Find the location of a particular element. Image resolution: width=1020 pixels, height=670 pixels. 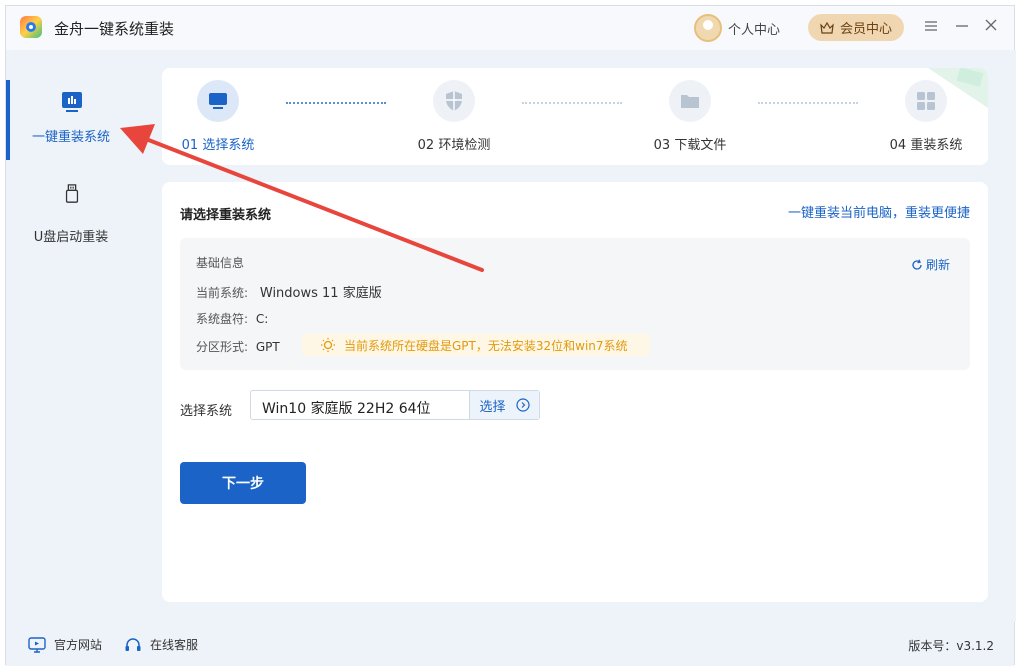

refresh-button: 刷新 is located at coordinates (930, 264).